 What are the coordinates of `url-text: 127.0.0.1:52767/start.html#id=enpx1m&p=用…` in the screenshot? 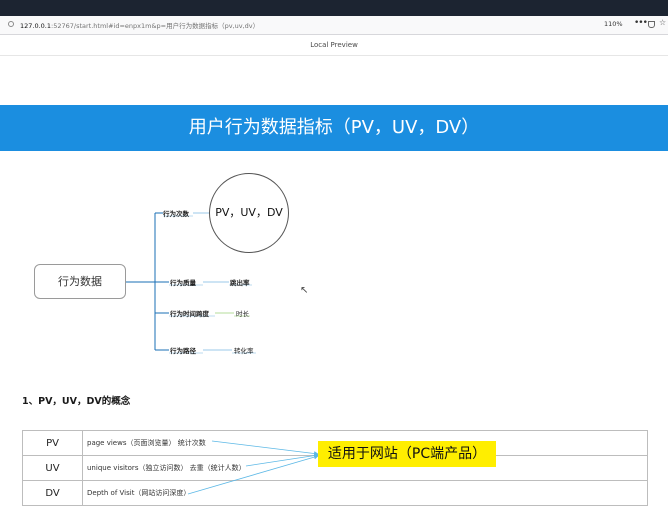 It's located at (139, 25).